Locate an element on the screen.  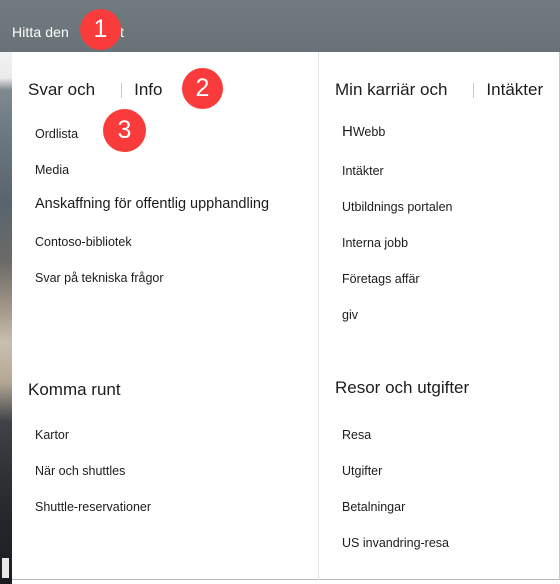
menu-link-media: Media is located at coordinates (52, 170).